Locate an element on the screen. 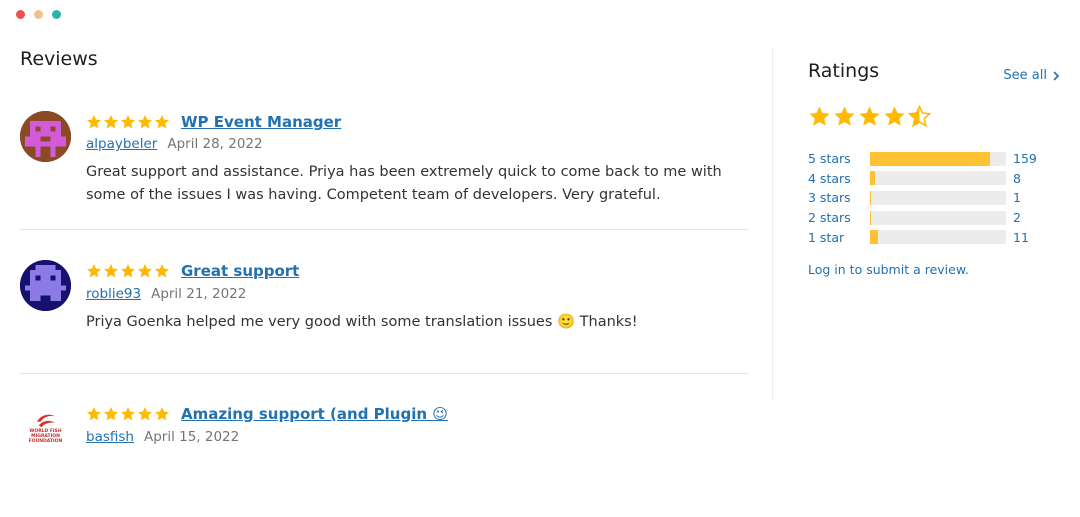 Image resolution: width=1080 pixels, height=517 pixels. rating-row-count: 8 is located at coordinates (1017, 178).